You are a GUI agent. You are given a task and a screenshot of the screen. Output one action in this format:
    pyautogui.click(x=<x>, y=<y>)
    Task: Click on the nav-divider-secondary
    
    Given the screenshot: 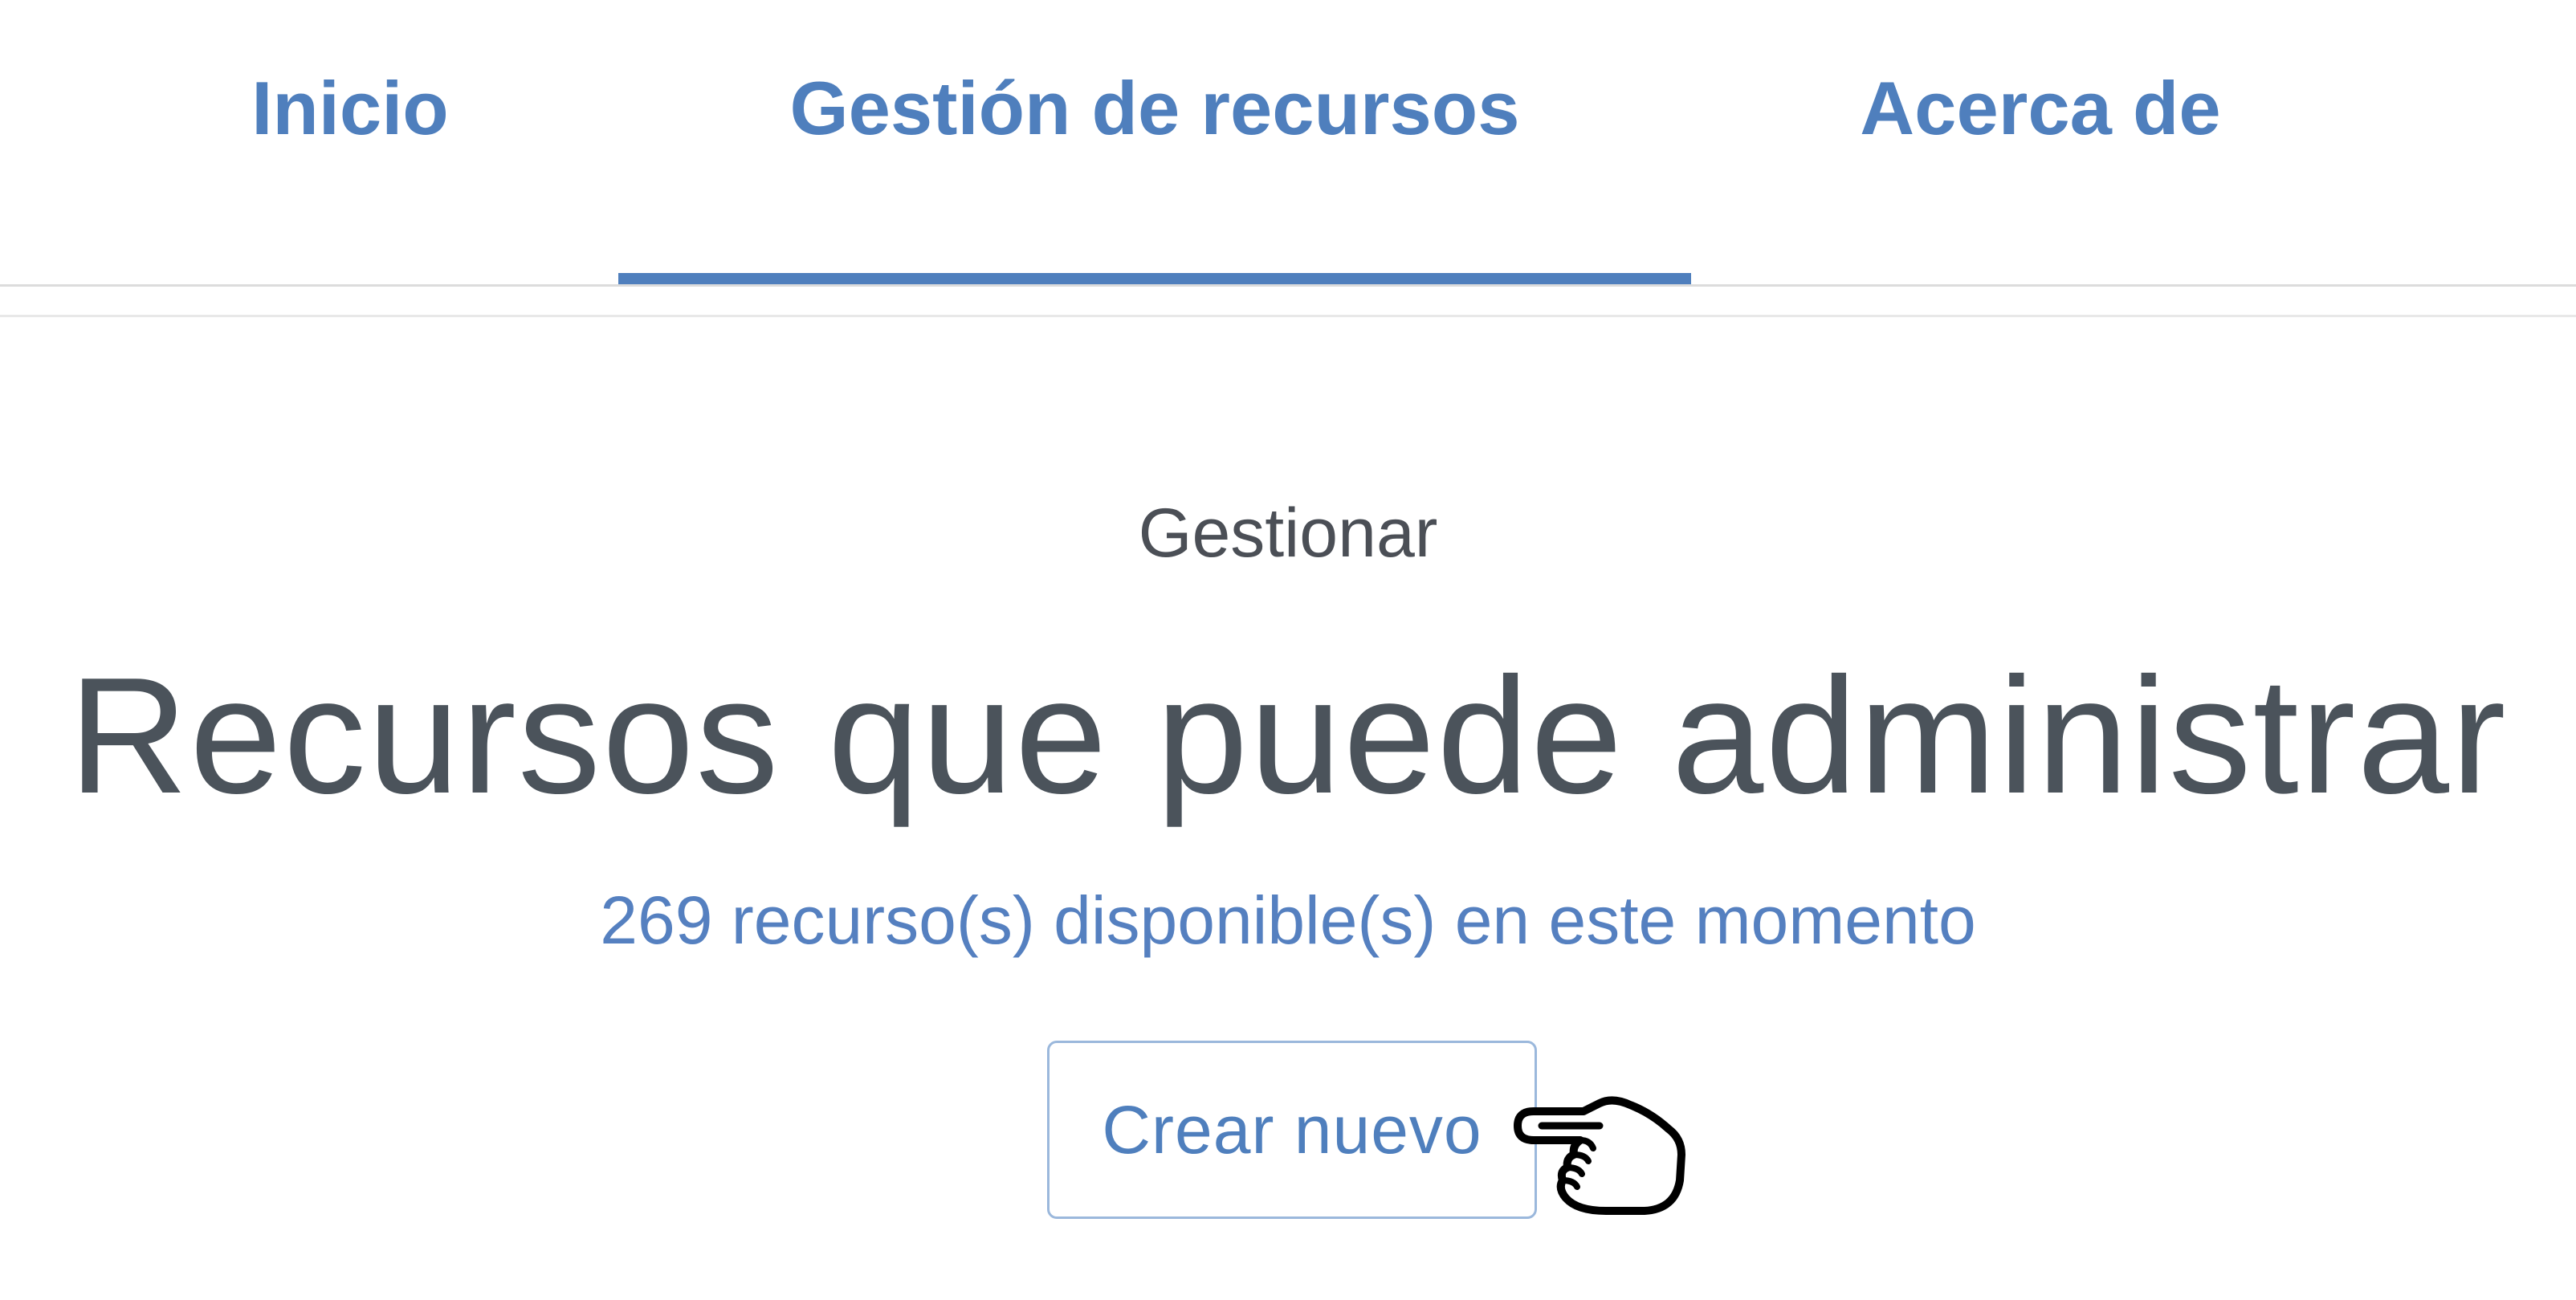 What is the action you would take?
    pyautogui.click(x=1288, y=316)
    